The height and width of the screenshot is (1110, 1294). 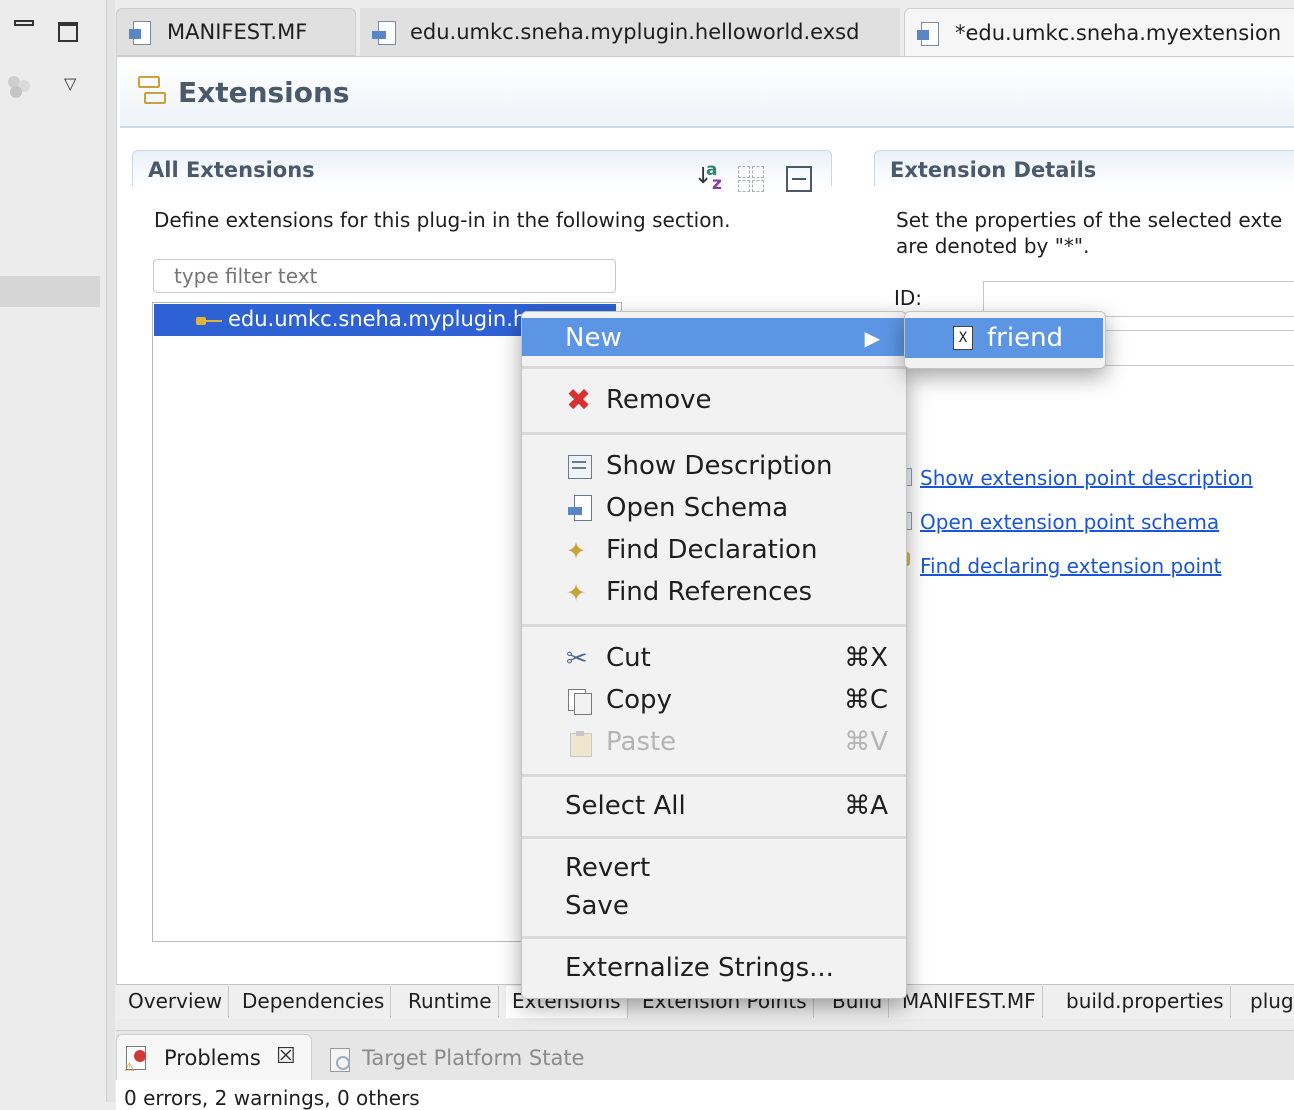 What do you see at coordinates (993, 246) in the screenshot?
I see `details-description-line2: are denoted by "*".` at bounding box center [993, 246].